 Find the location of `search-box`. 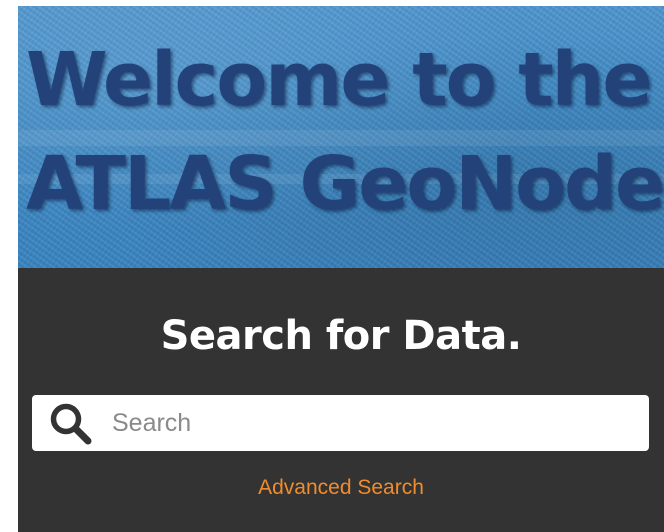

search-box is located at coordinates (340, 423).